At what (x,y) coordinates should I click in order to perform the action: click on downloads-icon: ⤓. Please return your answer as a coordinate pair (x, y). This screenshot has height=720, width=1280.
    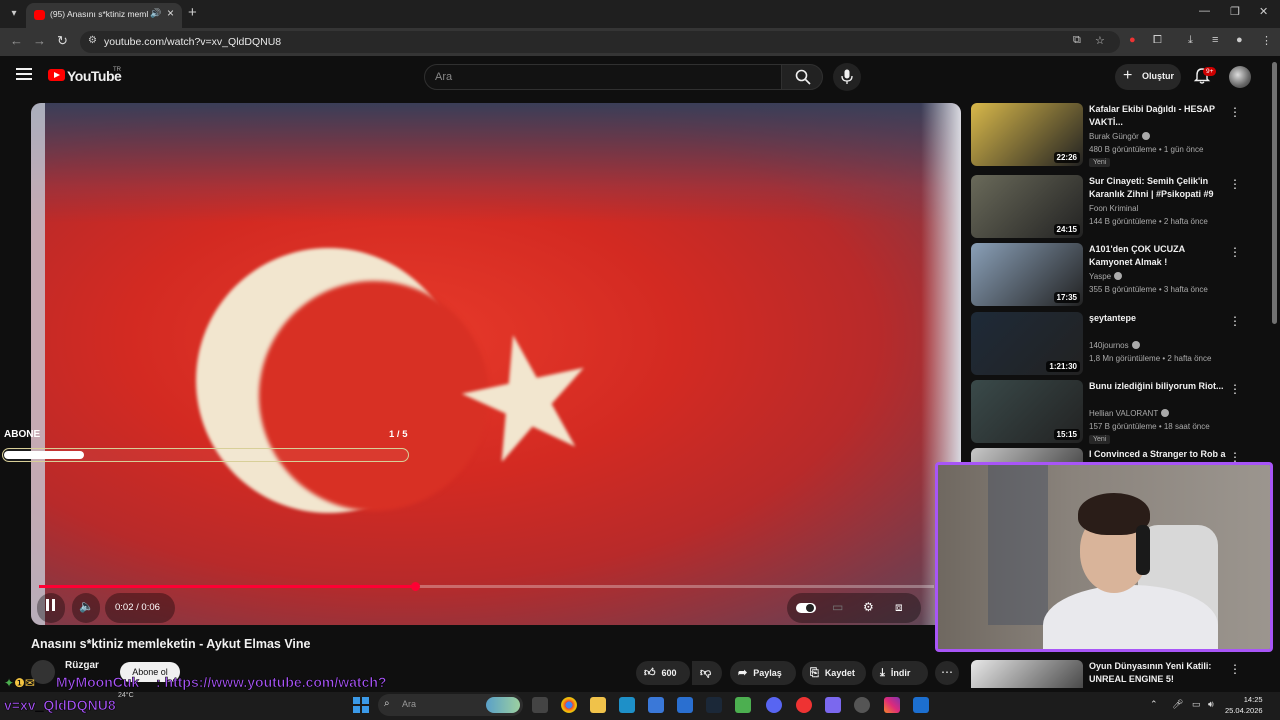
    Looking at the image, I should click on (1190, 40).